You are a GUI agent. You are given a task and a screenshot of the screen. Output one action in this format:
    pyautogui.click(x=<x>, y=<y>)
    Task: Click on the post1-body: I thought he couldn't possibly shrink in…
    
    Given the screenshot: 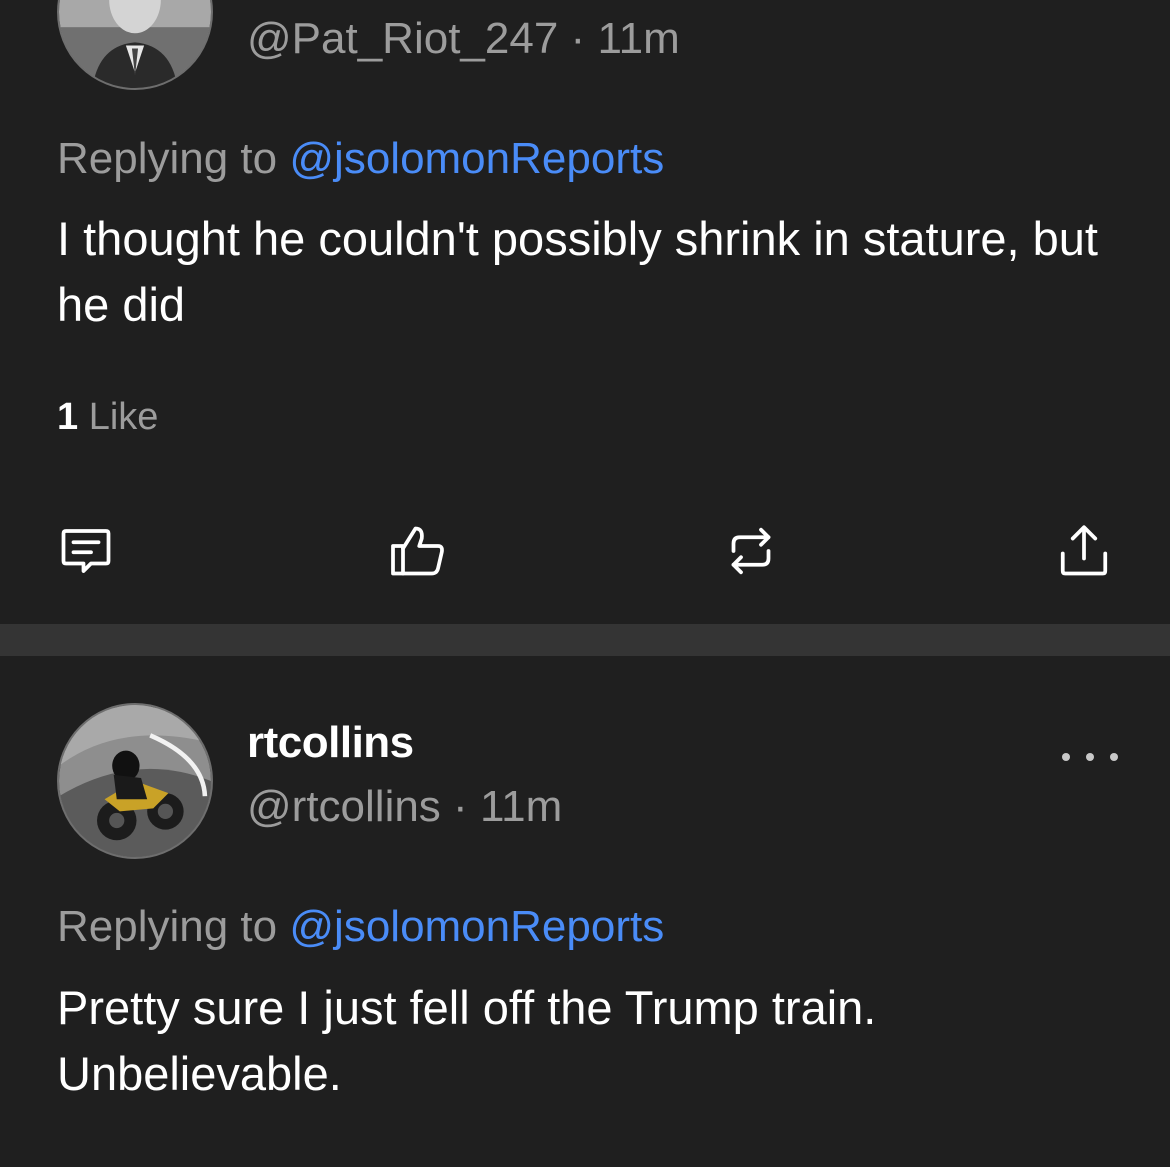 What is the action you would take?
    pyautogui.click(x=577, y=271)
    